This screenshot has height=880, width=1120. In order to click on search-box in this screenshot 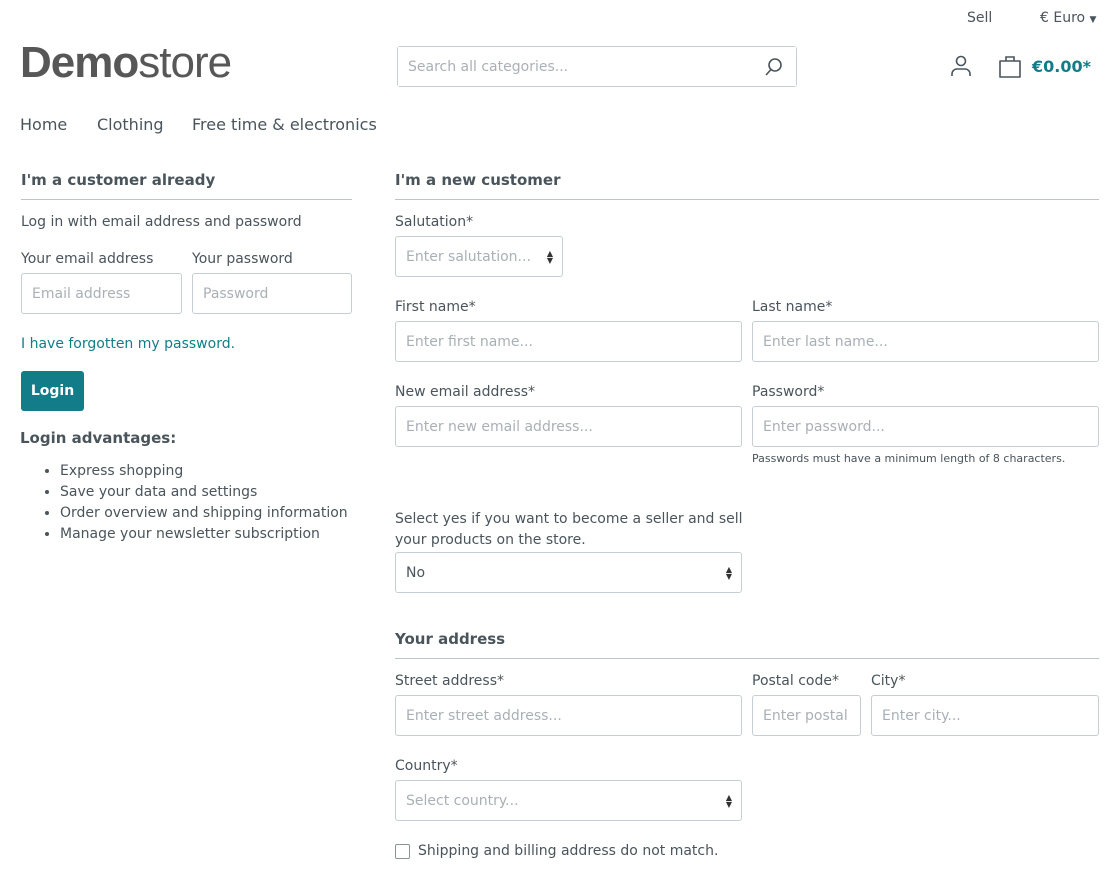, I will do `click(597, 66)`.